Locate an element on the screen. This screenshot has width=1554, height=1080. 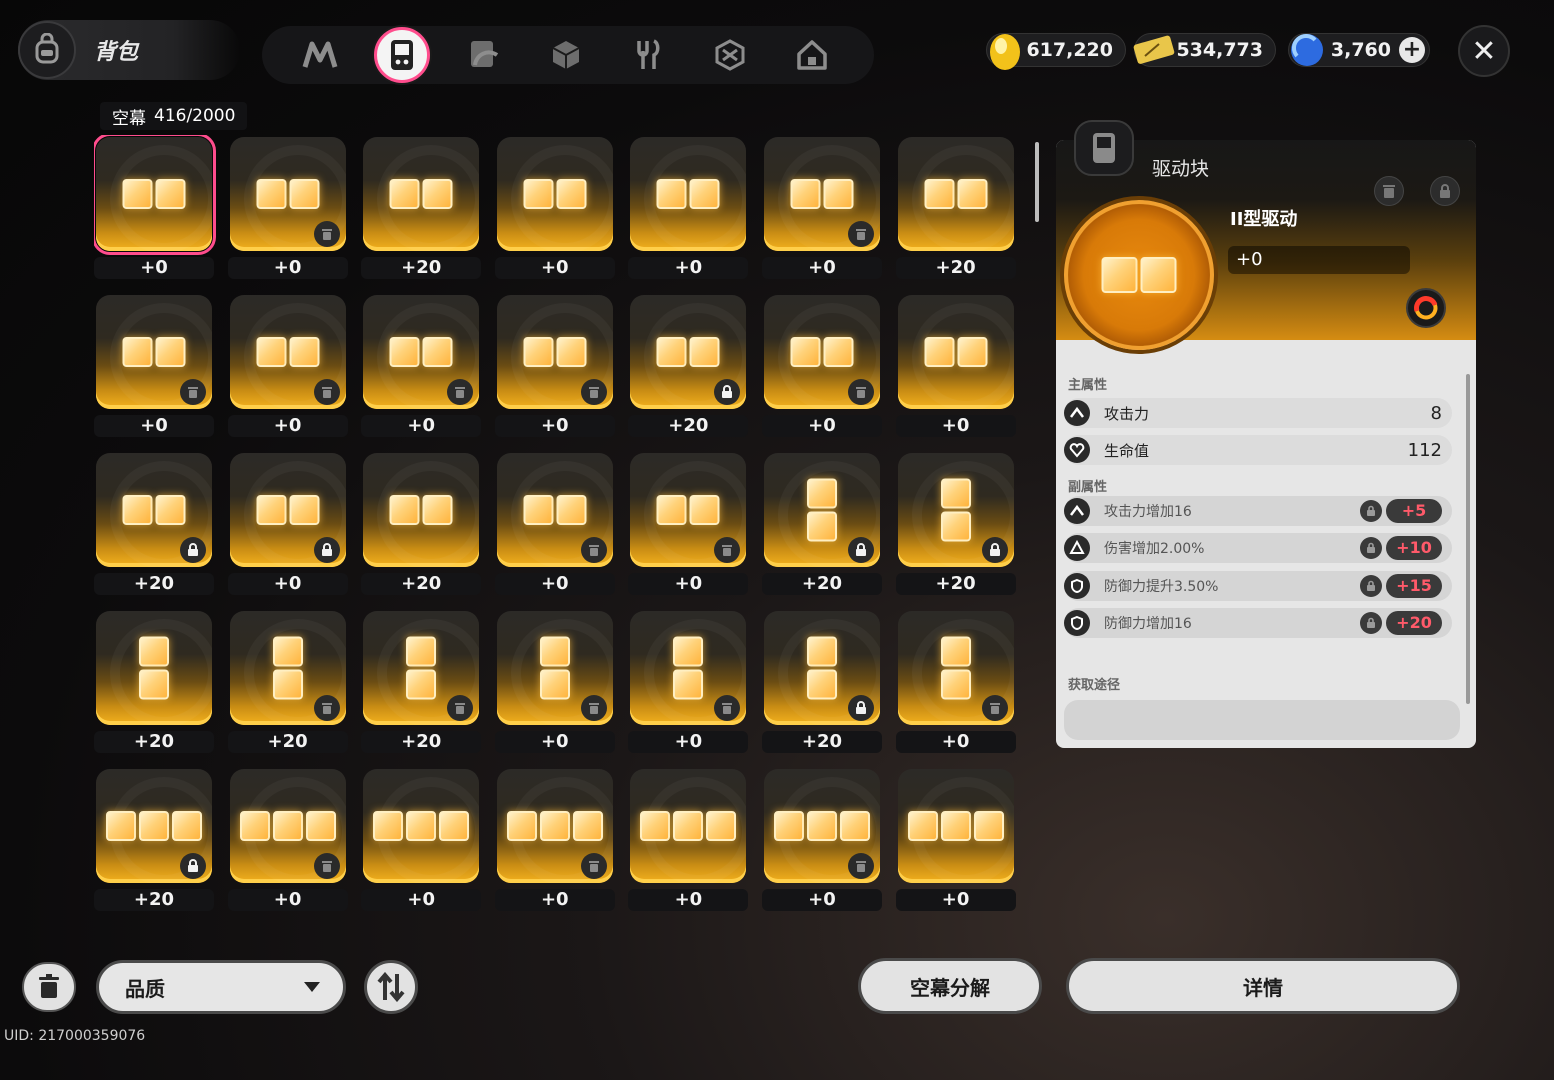
add-crystal-button: + is located at coordinates (1412, 50).